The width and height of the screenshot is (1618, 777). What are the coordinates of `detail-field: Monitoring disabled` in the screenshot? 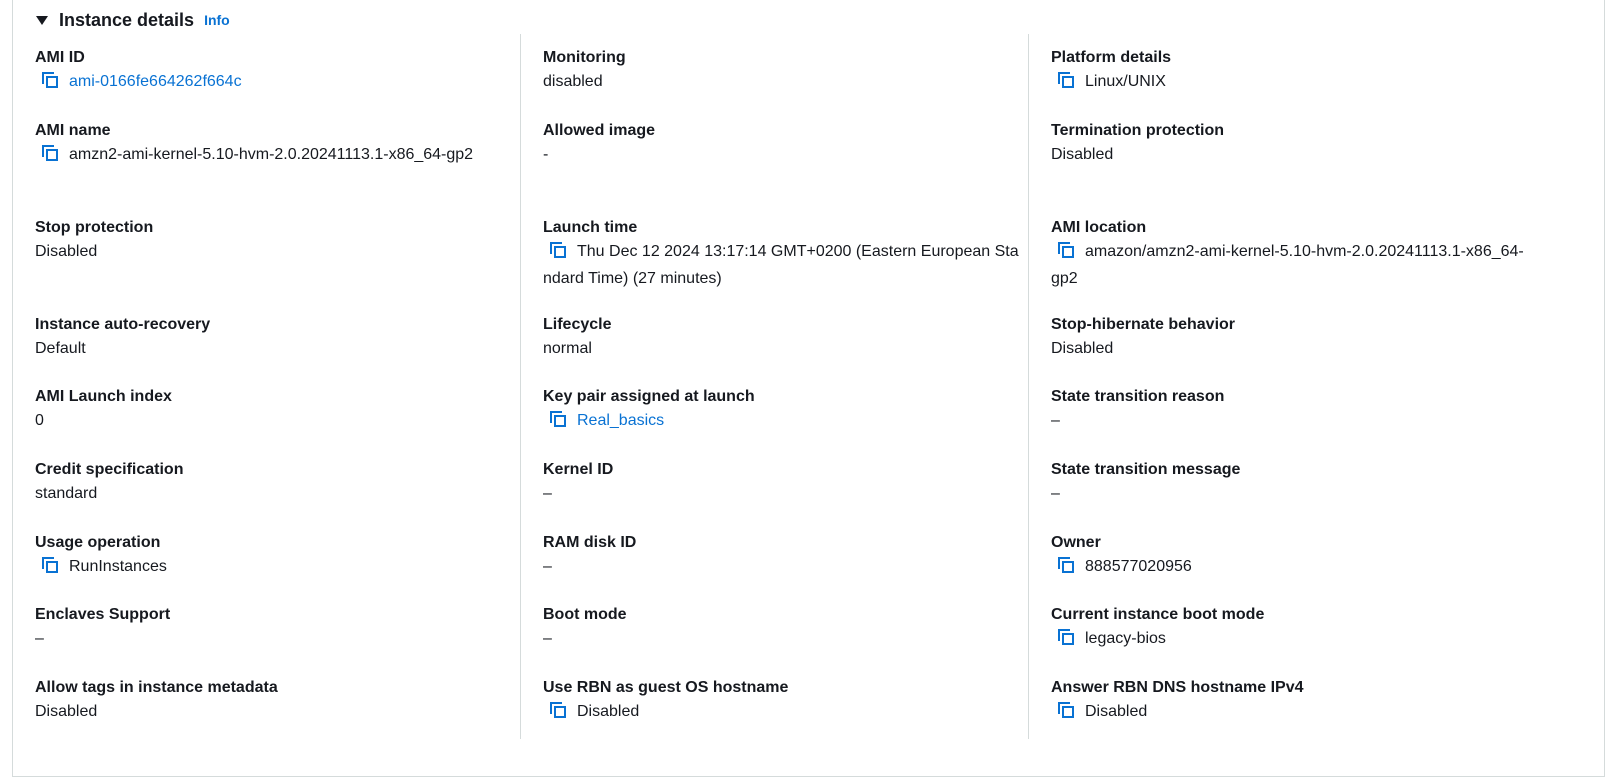 It's located at (783, 70).